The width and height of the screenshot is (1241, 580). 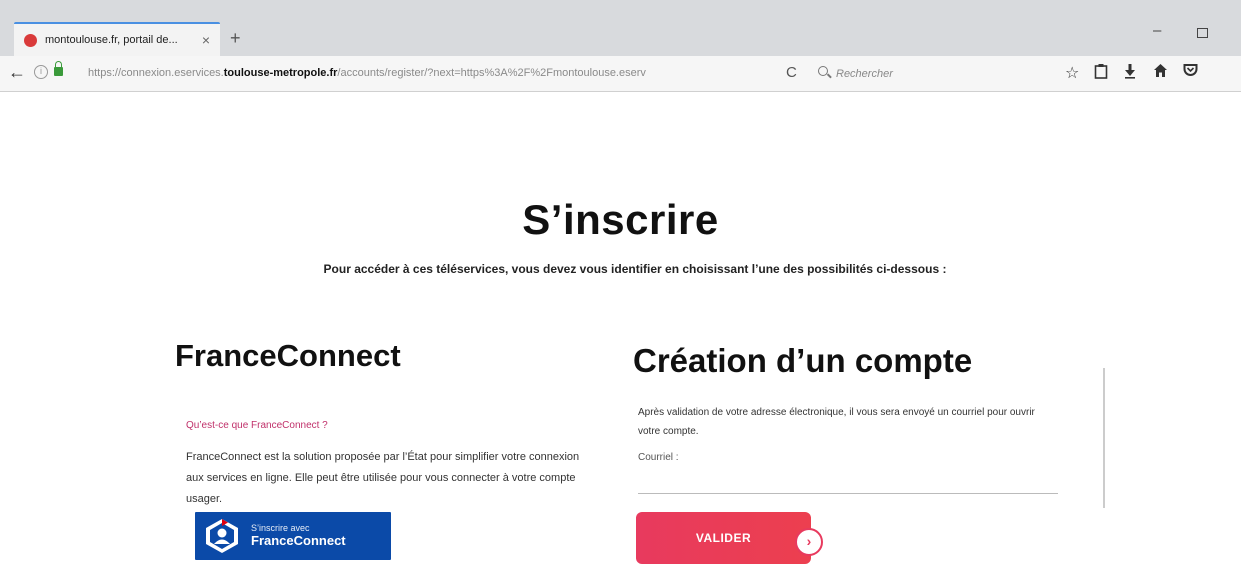 I want to click on download-icon, so click(x=1130, y=73).